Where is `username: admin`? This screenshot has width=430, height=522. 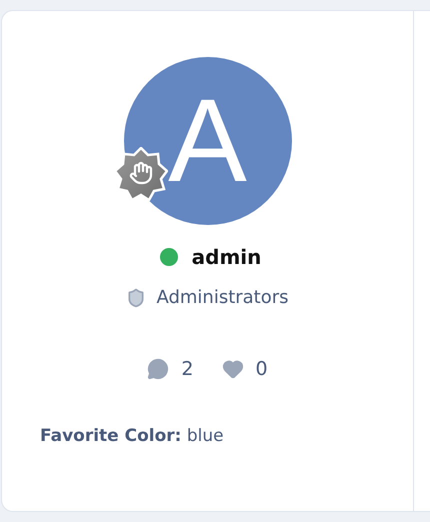 username: admin is located at coordinates (227, 257).